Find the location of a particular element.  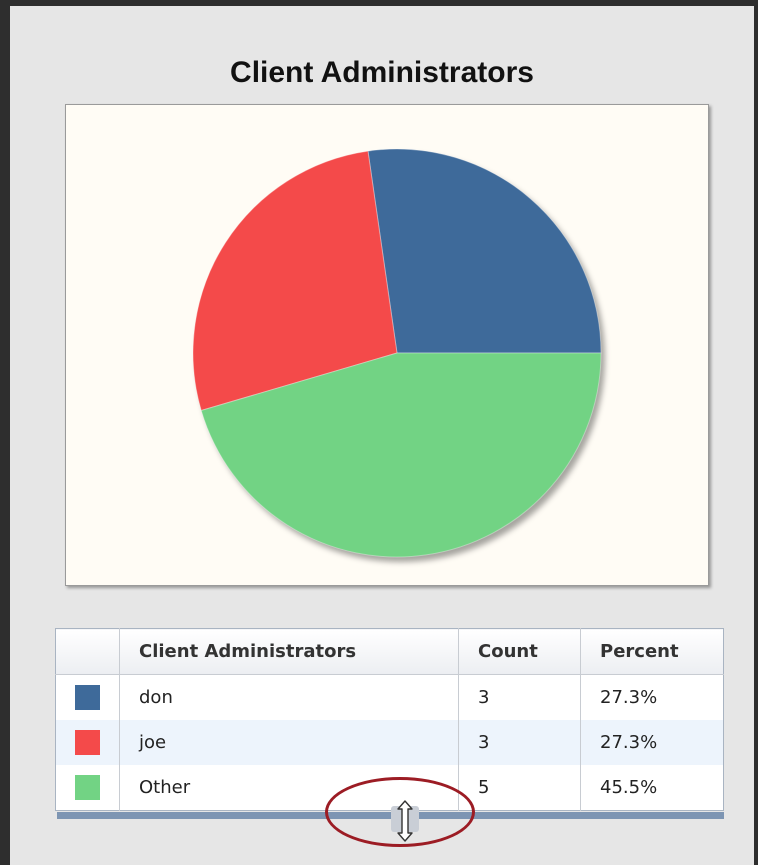

column-header-percent: Percent is located at coordinates (652, 651).